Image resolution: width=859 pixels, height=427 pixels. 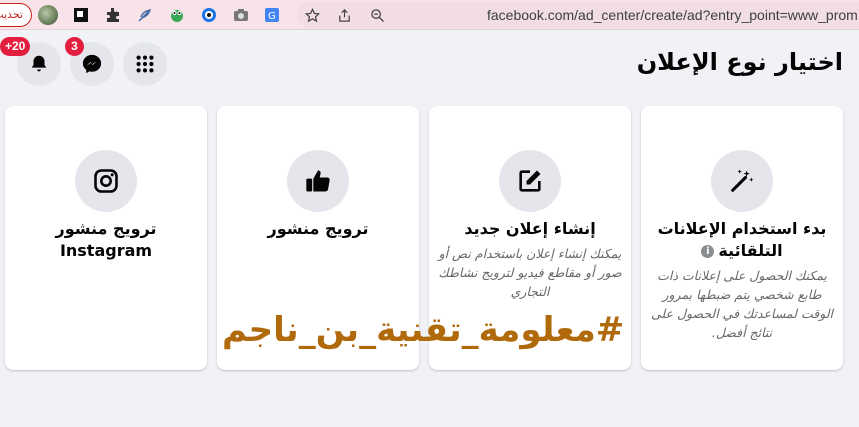 I want to click on card-title: إنشاء إعلان جديد, so click(x=530, y=228).